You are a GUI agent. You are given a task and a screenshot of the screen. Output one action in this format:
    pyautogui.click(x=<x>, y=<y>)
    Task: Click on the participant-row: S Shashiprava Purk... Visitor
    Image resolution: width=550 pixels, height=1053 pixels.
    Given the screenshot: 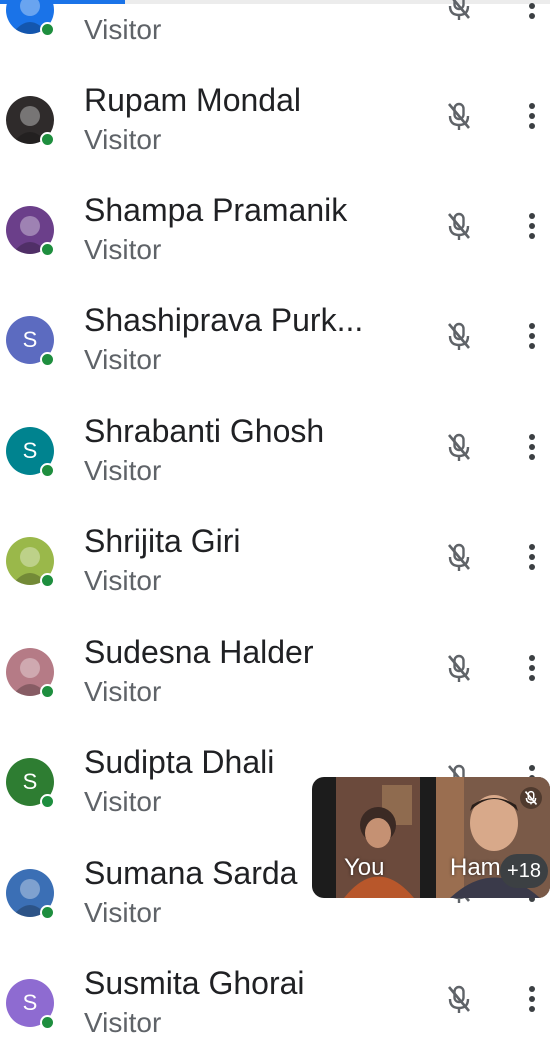 What is the action you would take?
    pyautogui.click(x=275, y=335)
    